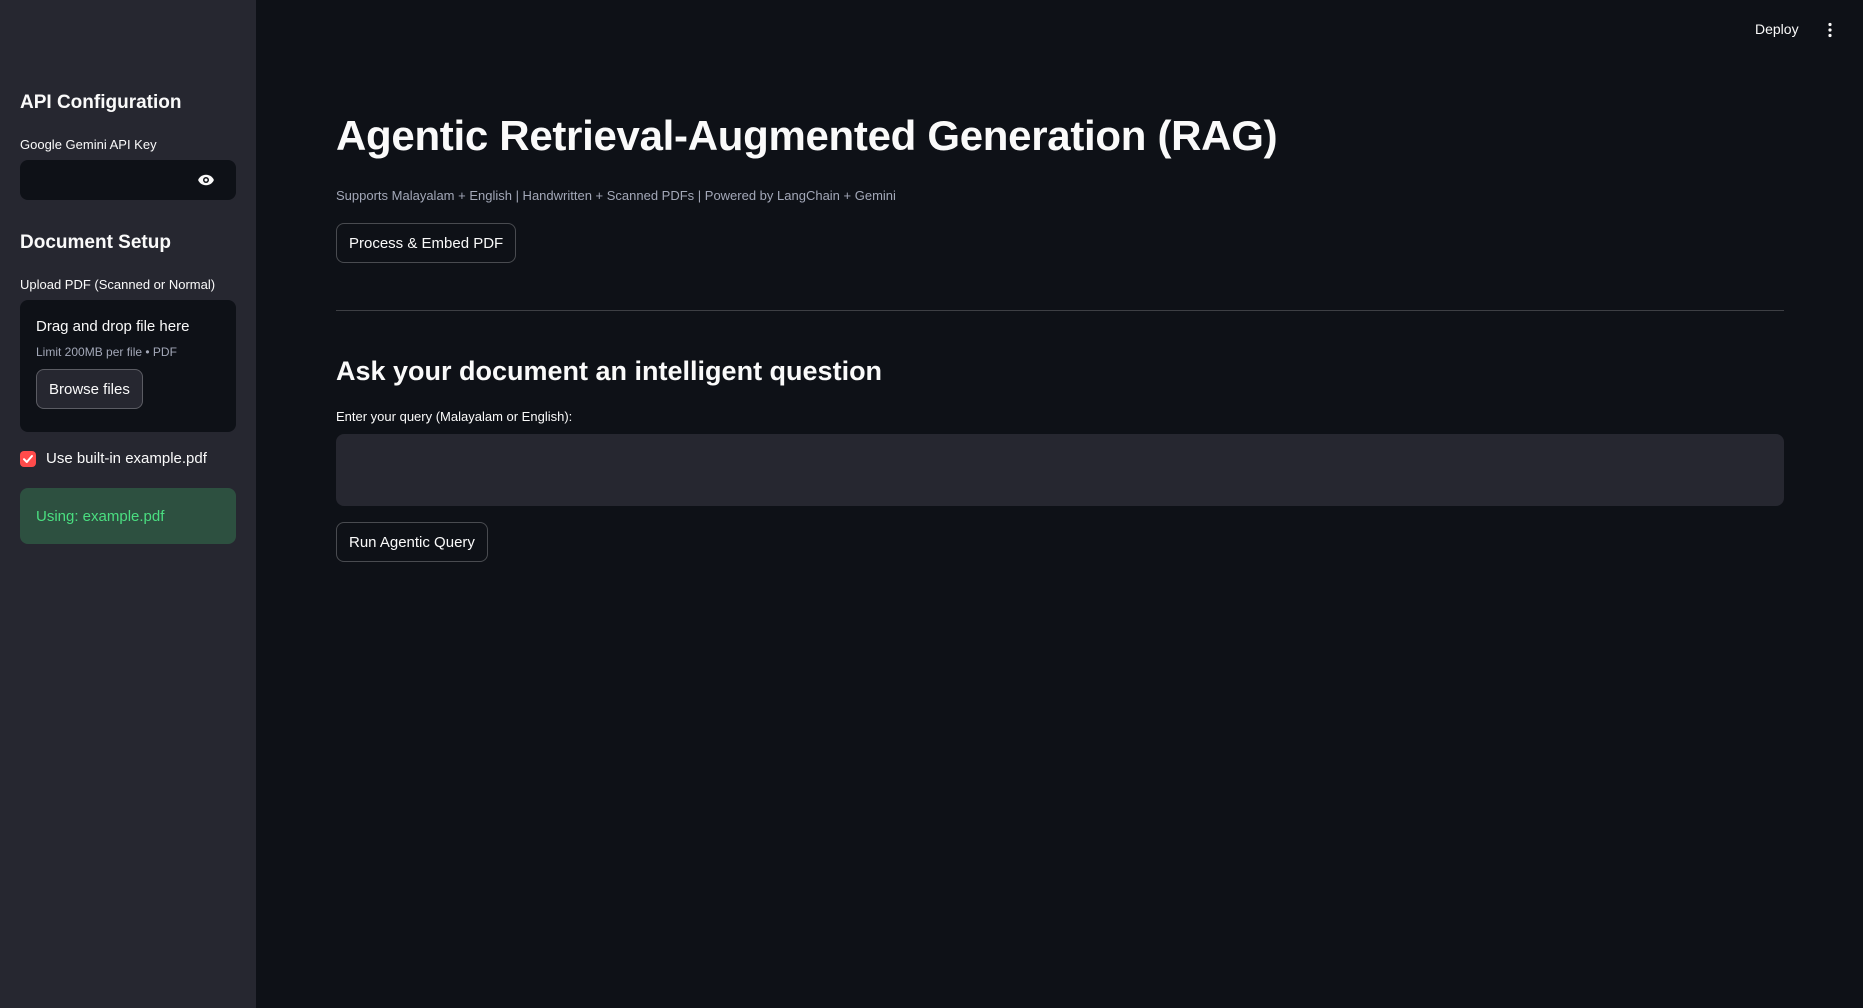 The width and height of the screenshot is (1863, 1008). I want to click on dropzone-title: Drag and drop file here, so click(113, 326).